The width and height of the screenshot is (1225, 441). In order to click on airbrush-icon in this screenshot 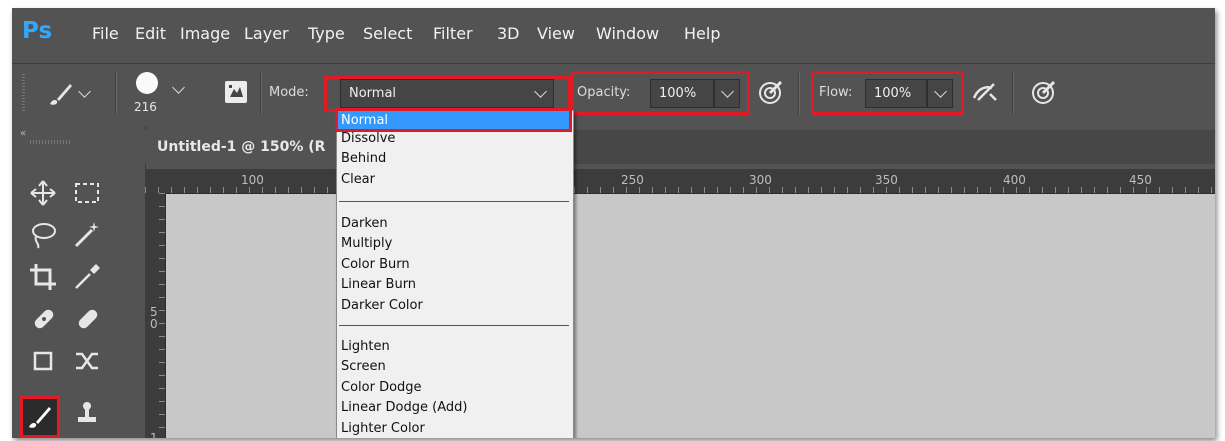, I will do `click(984, 92)`.